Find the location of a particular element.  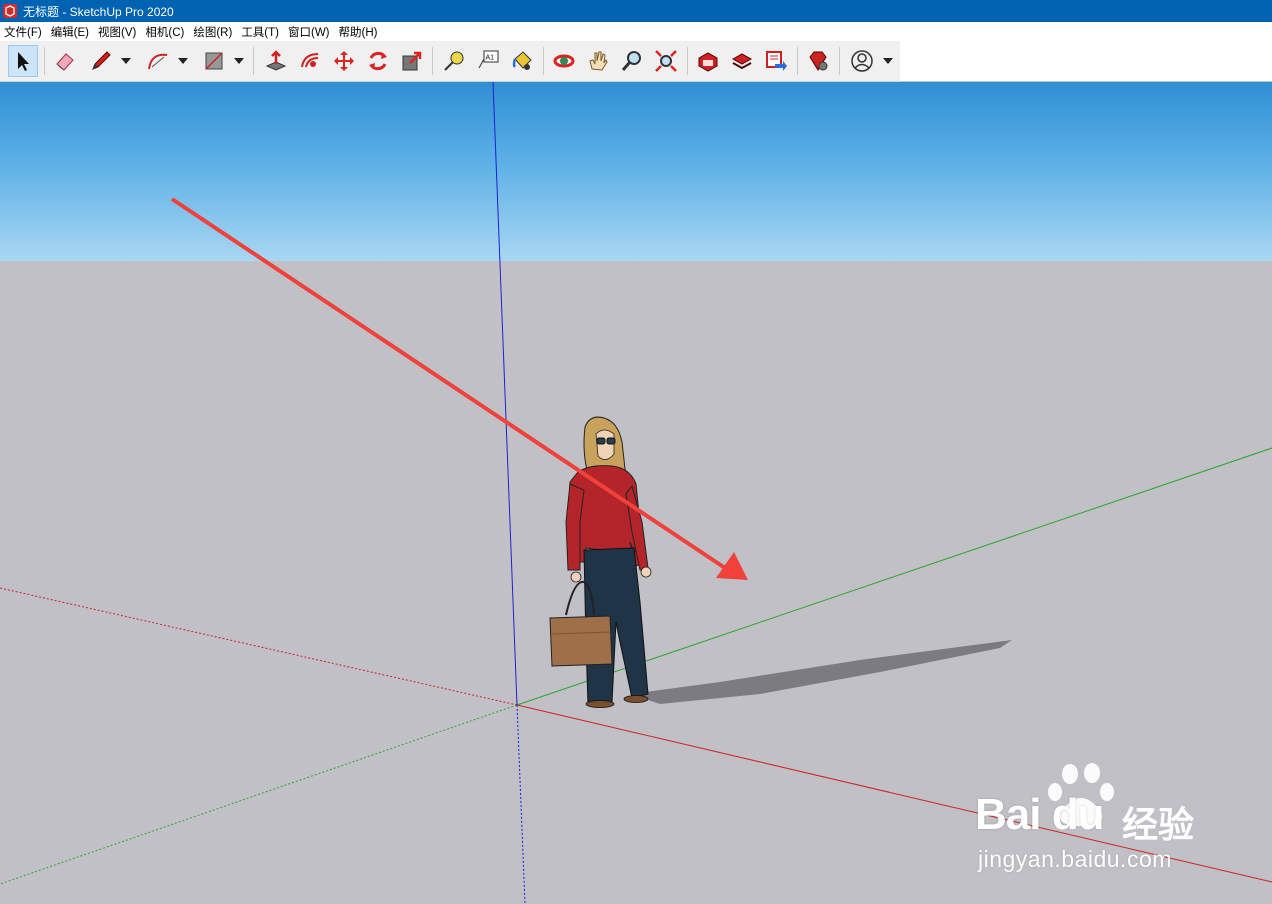

move-tool-icon is located at coordinates (344, 61).